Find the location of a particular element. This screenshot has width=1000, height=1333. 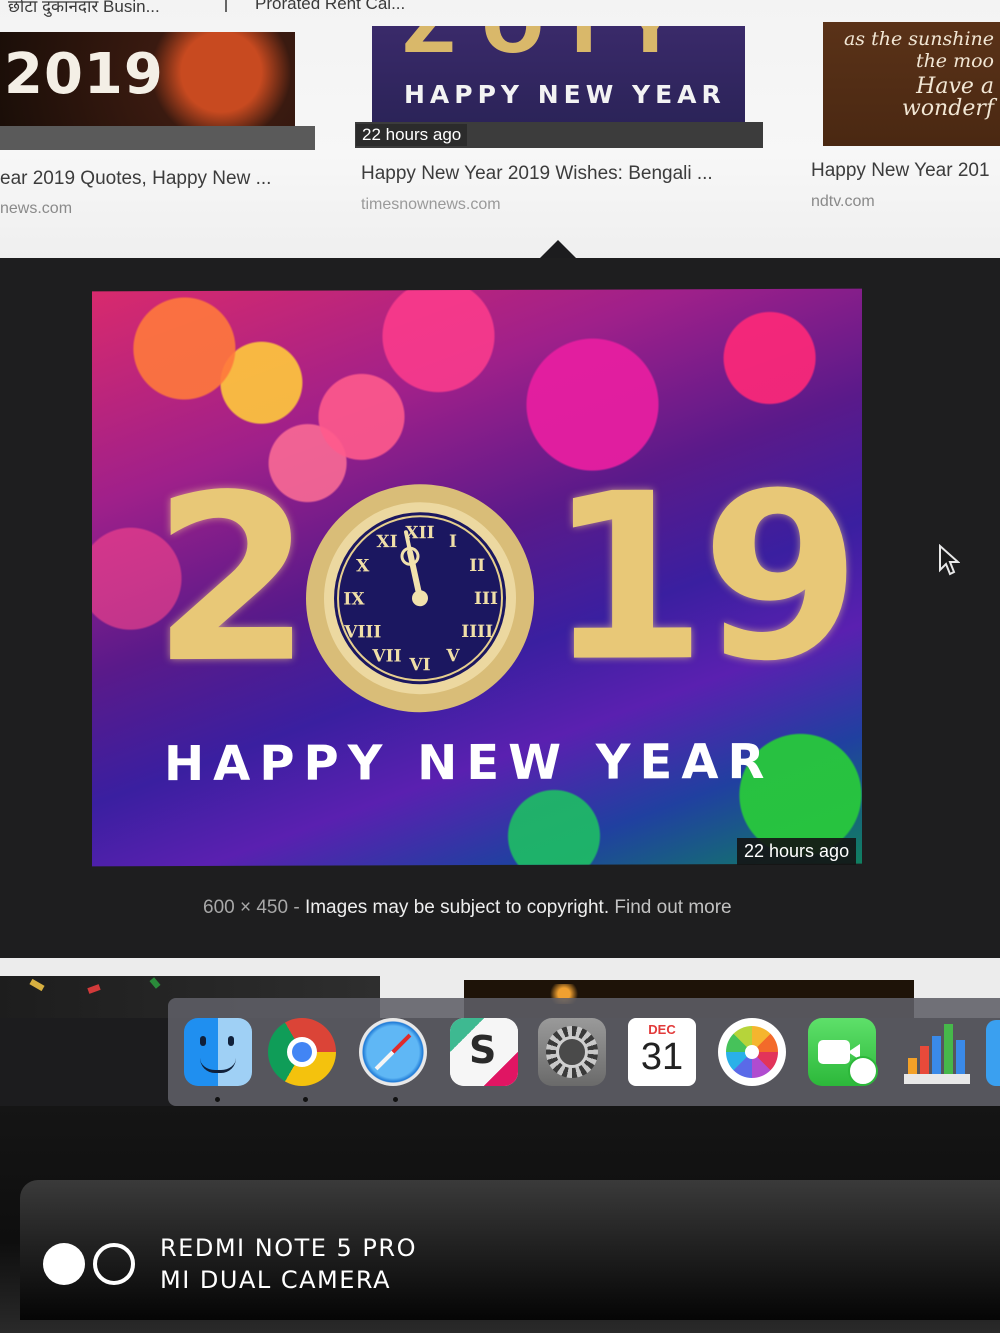

clock-icon: XII IIIIIIIIIIVVIVIIVIIIIXXXI is located at coordinates (420, 598).